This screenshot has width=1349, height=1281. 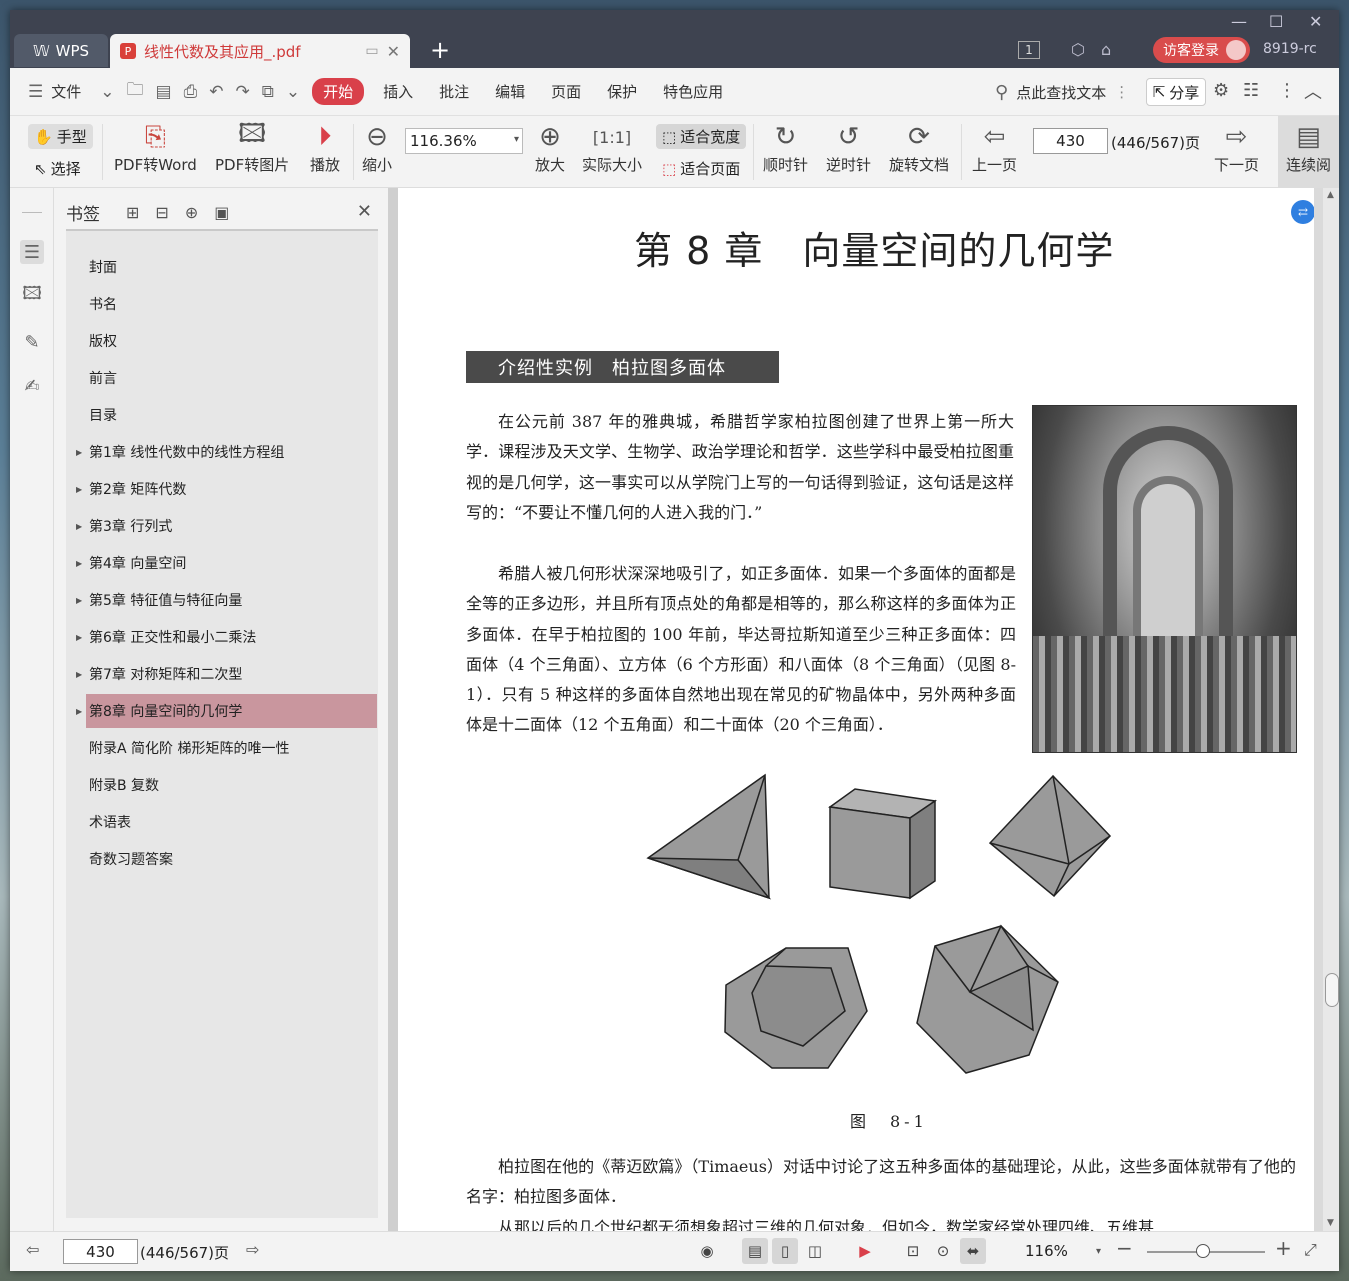 What do you see at coordinates (510, 91) in the screenshot?
I see `menu-tab-edit: 编辑` at bounding box center [510, 91].